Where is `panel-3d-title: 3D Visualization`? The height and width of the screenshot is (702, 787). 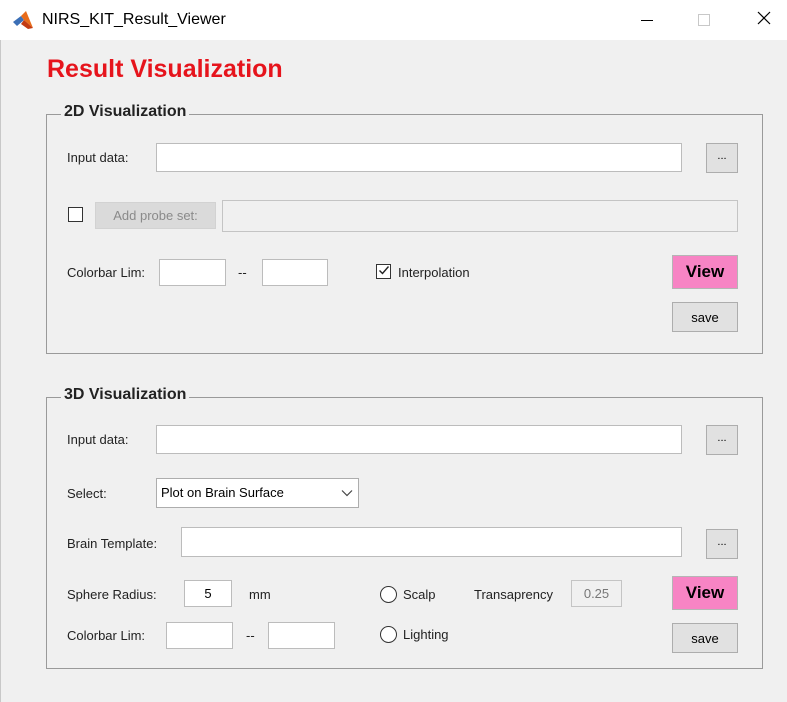
panel-3d-title: 3D Visualization is located at coordinates (125, 395).